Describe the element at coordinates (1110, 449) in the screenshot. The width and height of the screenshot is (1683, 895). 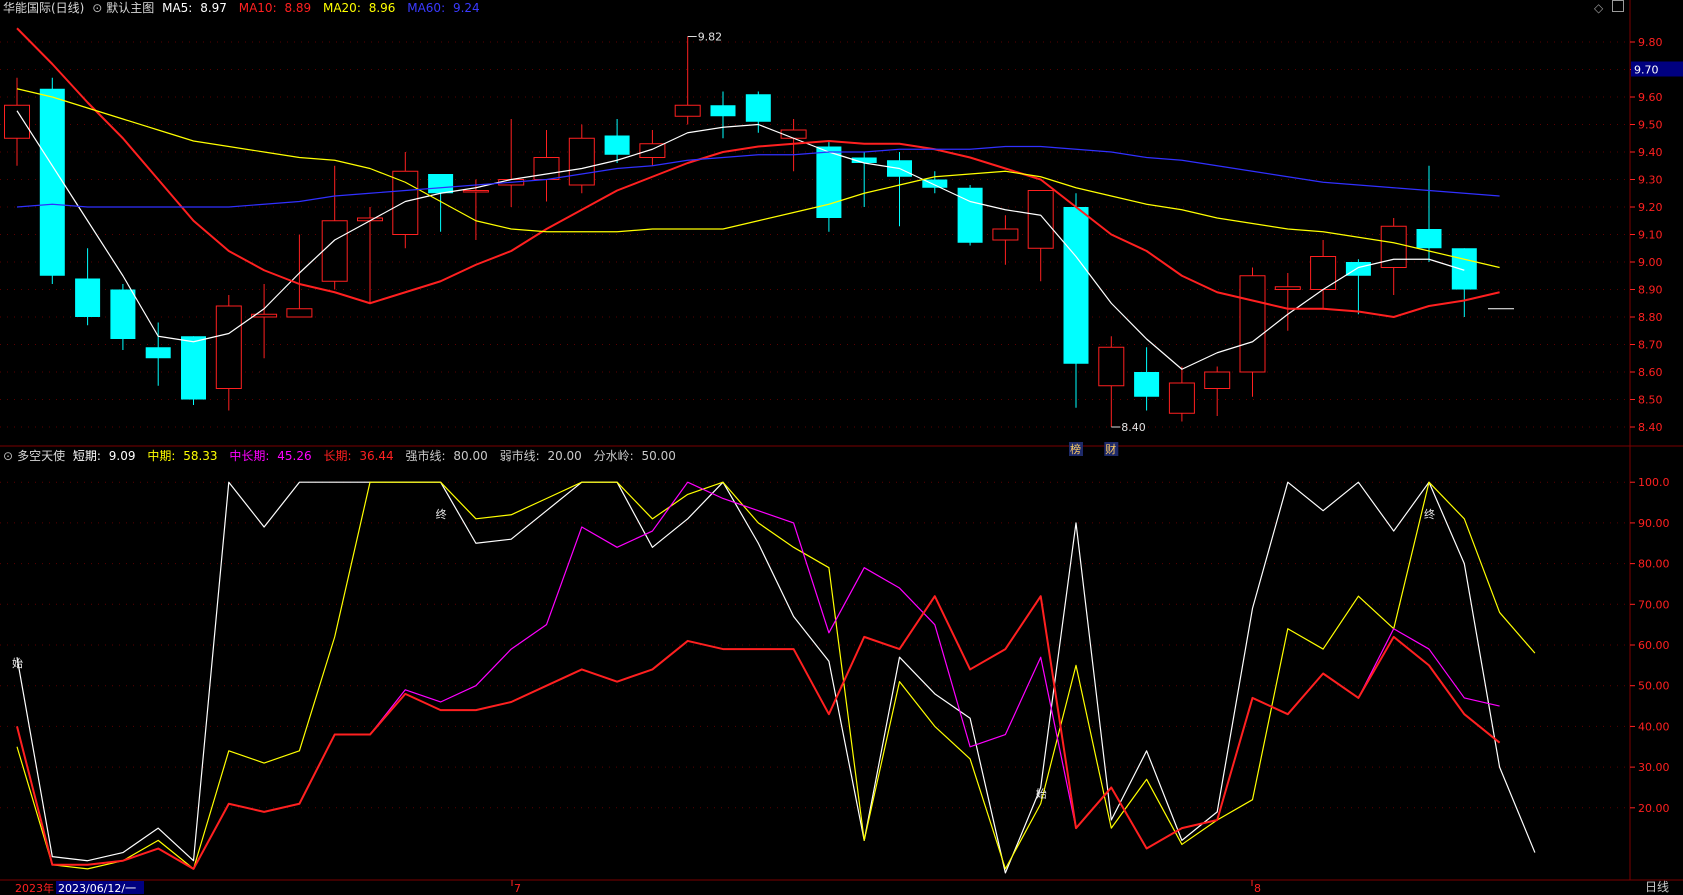
I see `event-marker-label: 财` at that location.